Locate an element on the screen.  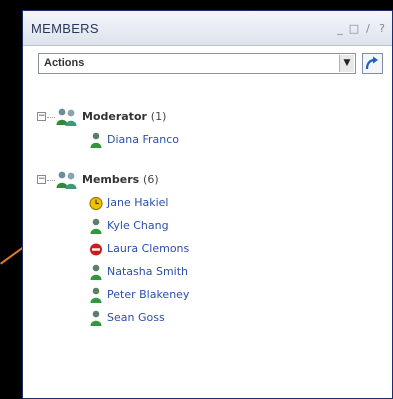
help-button: ? is located at coordinates (382, 29).